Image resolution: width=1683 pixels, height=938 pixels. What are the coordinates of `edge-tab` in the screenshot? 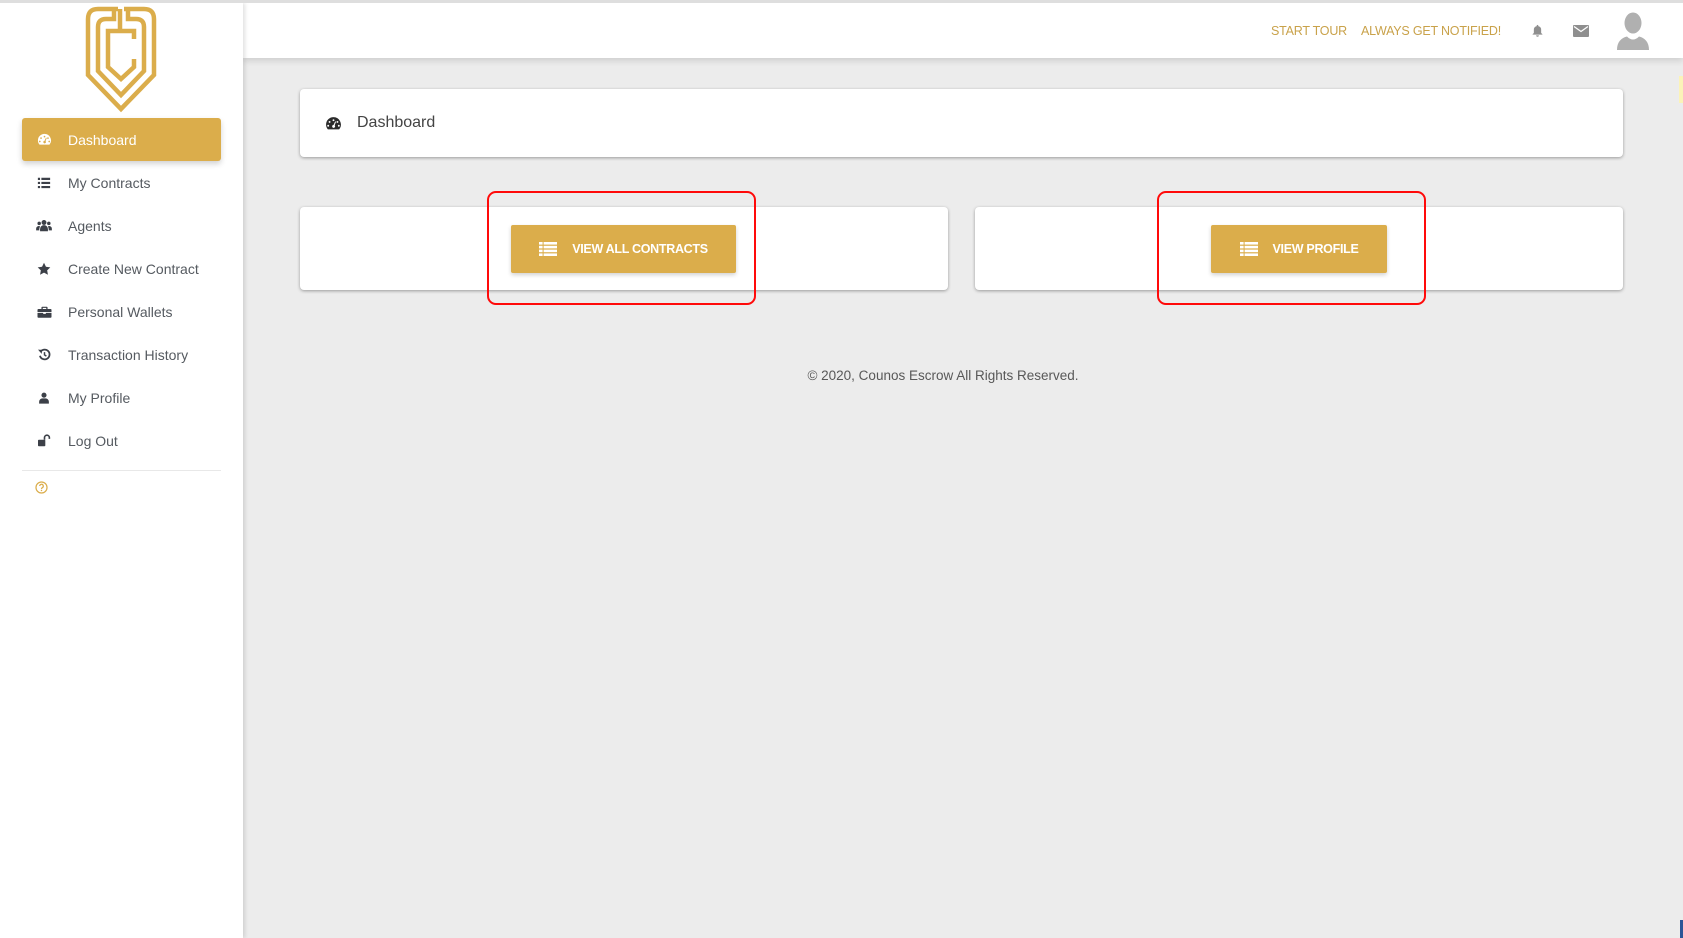 It's located at (1681, 89).